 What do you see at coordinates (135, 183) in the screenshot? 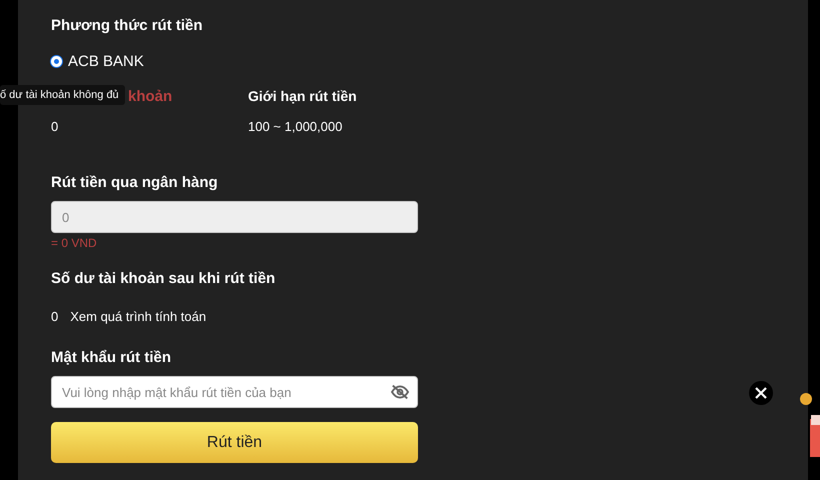
I see `section-title: Rút tiền qua ngân hàng` at bounding box center [135, 183].